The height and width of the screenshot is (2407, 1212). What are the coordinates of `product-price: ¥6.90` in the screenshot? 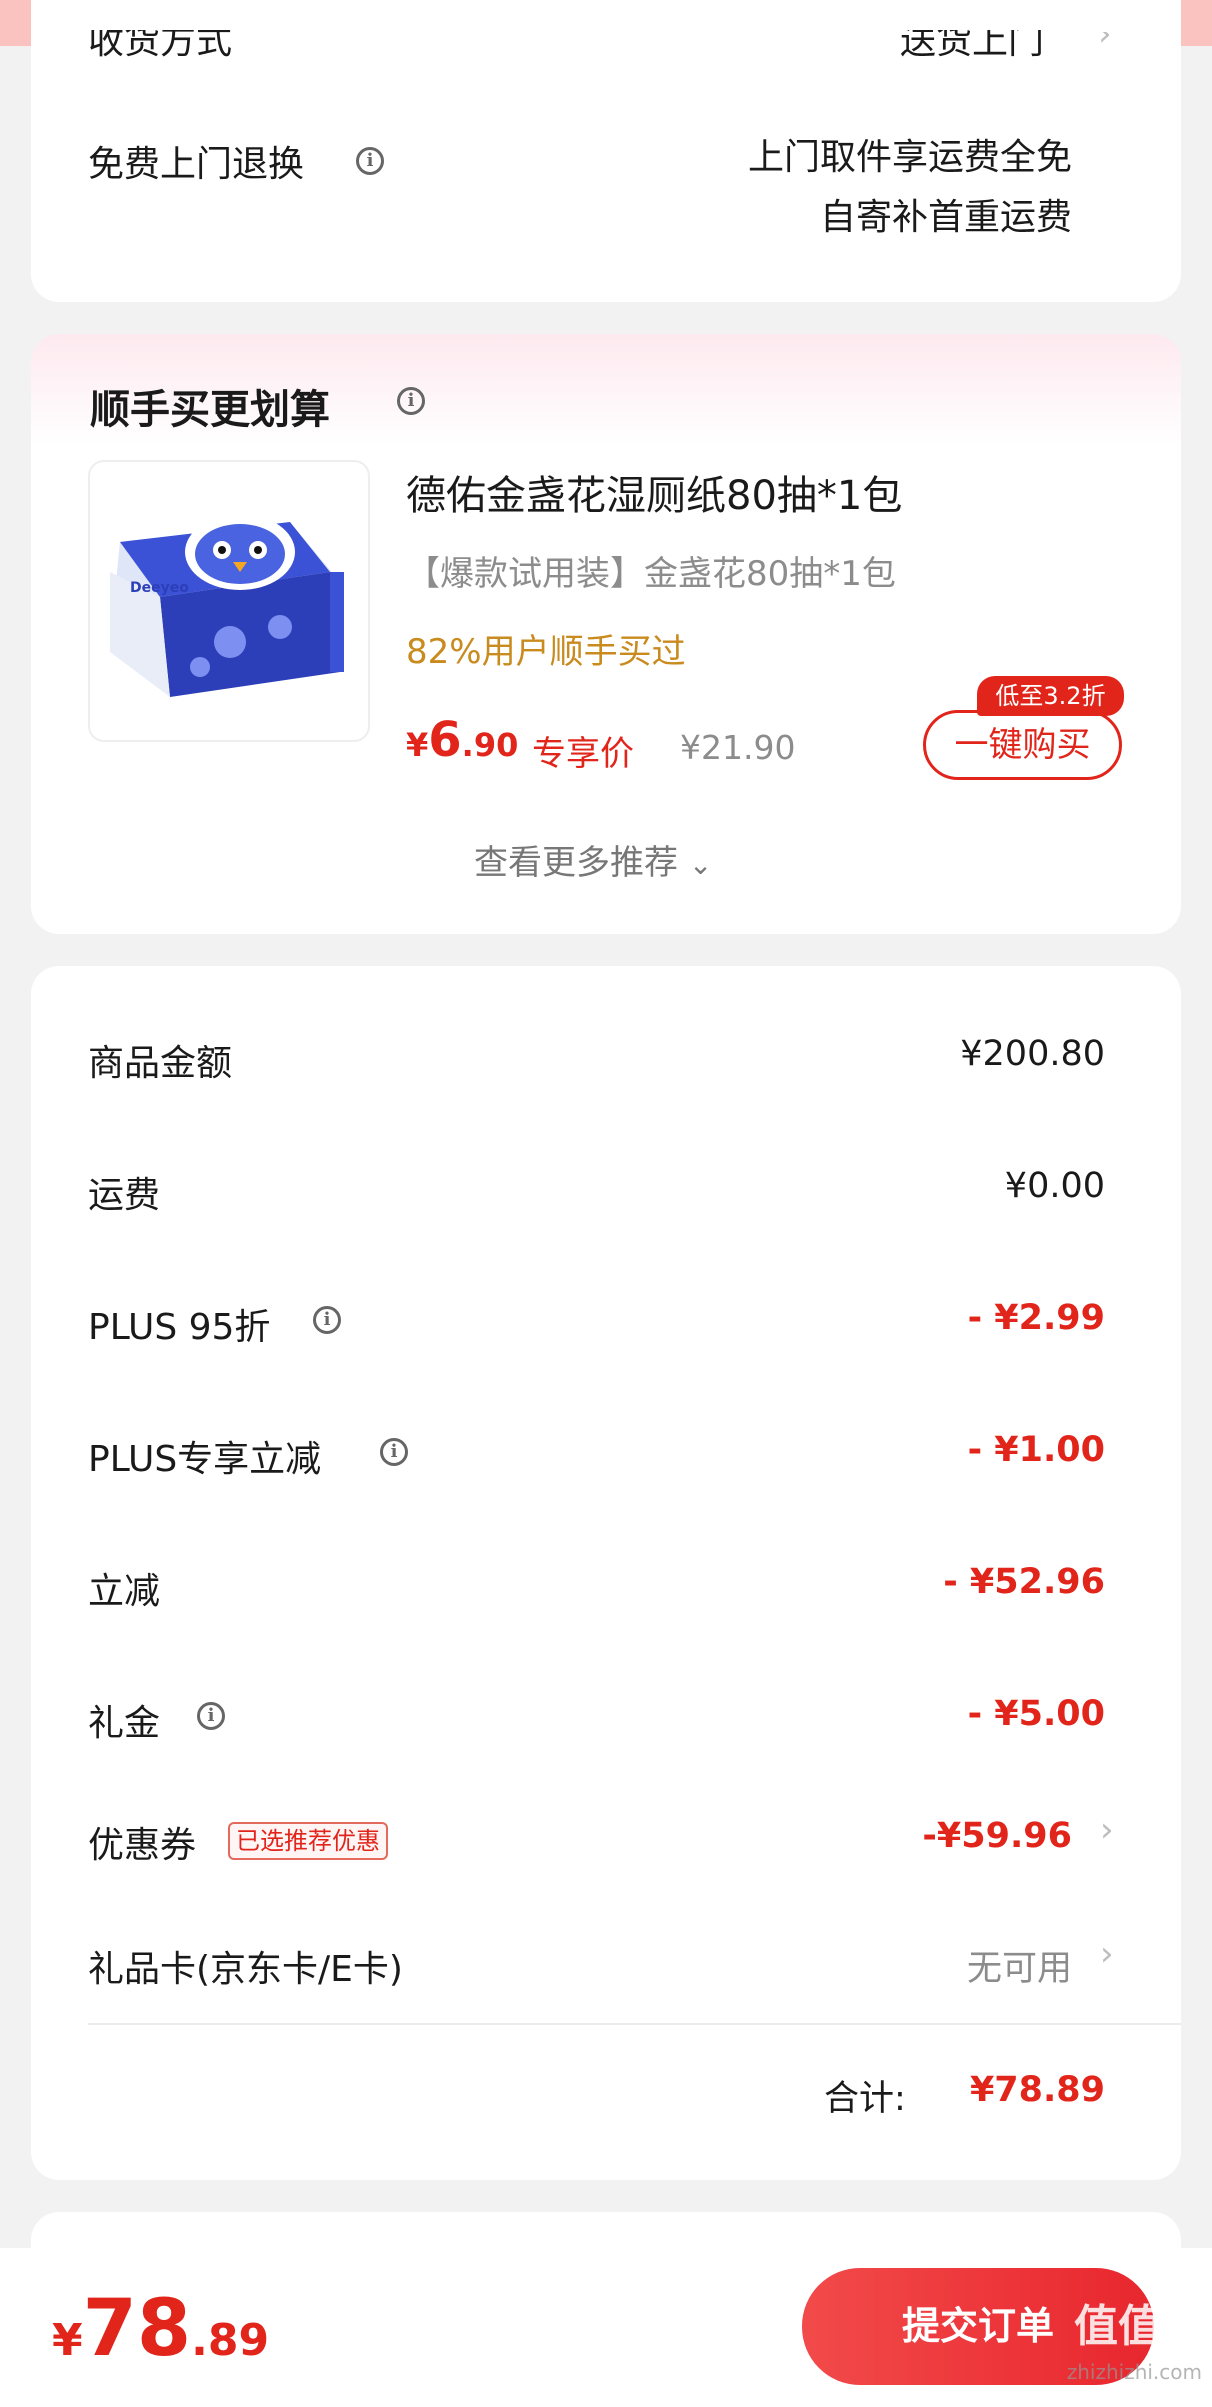 It's located at (462, 740).